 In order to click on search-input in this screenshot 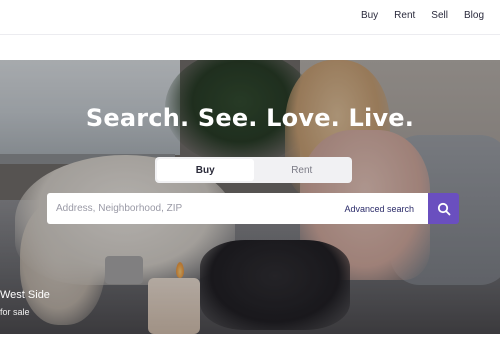, I will do `click(196, 208)`.